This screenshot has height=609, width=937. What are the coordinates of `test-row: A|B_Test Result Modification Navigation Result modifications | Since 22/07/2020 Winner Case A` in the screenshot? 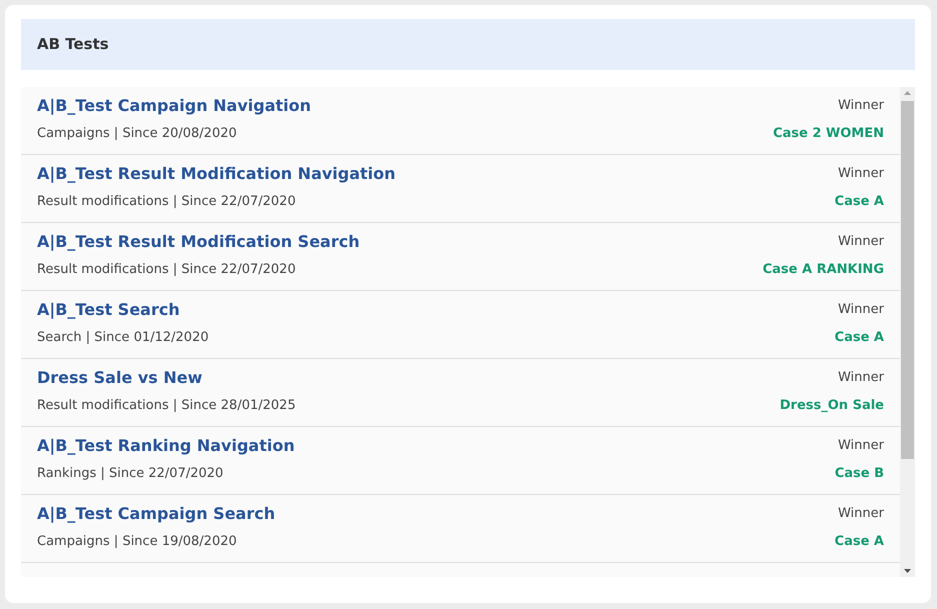 It's located at (460, 189).